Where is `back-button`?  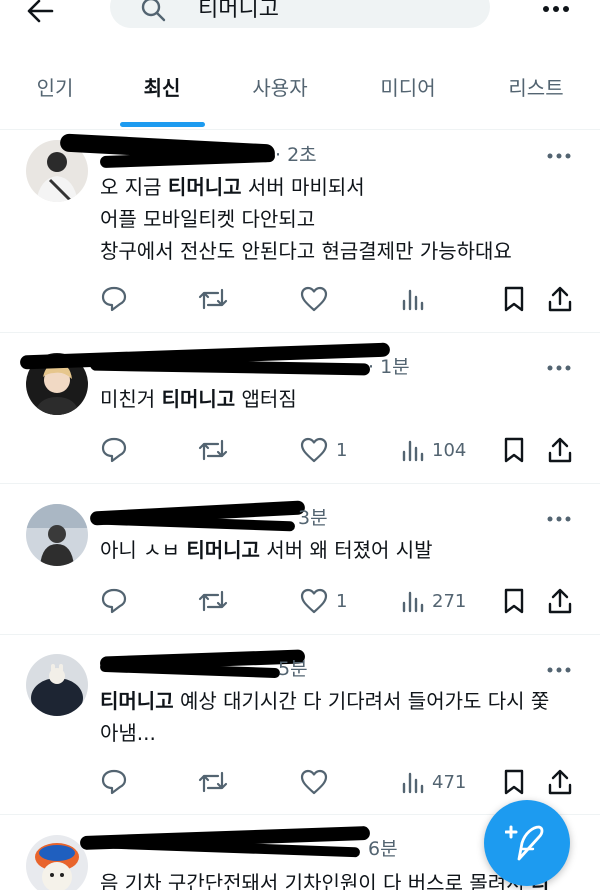 back-button is located at coordinates (40, 14).